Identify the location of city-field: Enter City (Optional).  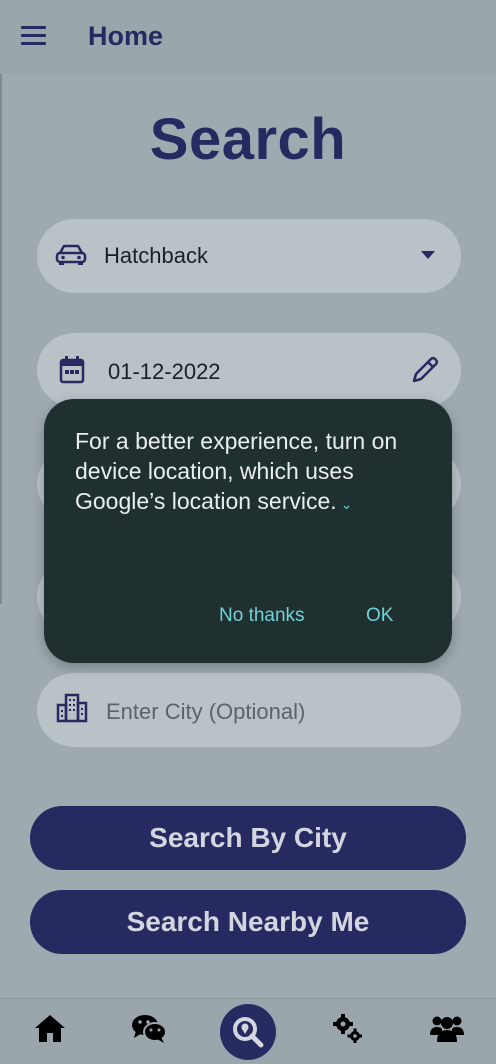
(249, 710).